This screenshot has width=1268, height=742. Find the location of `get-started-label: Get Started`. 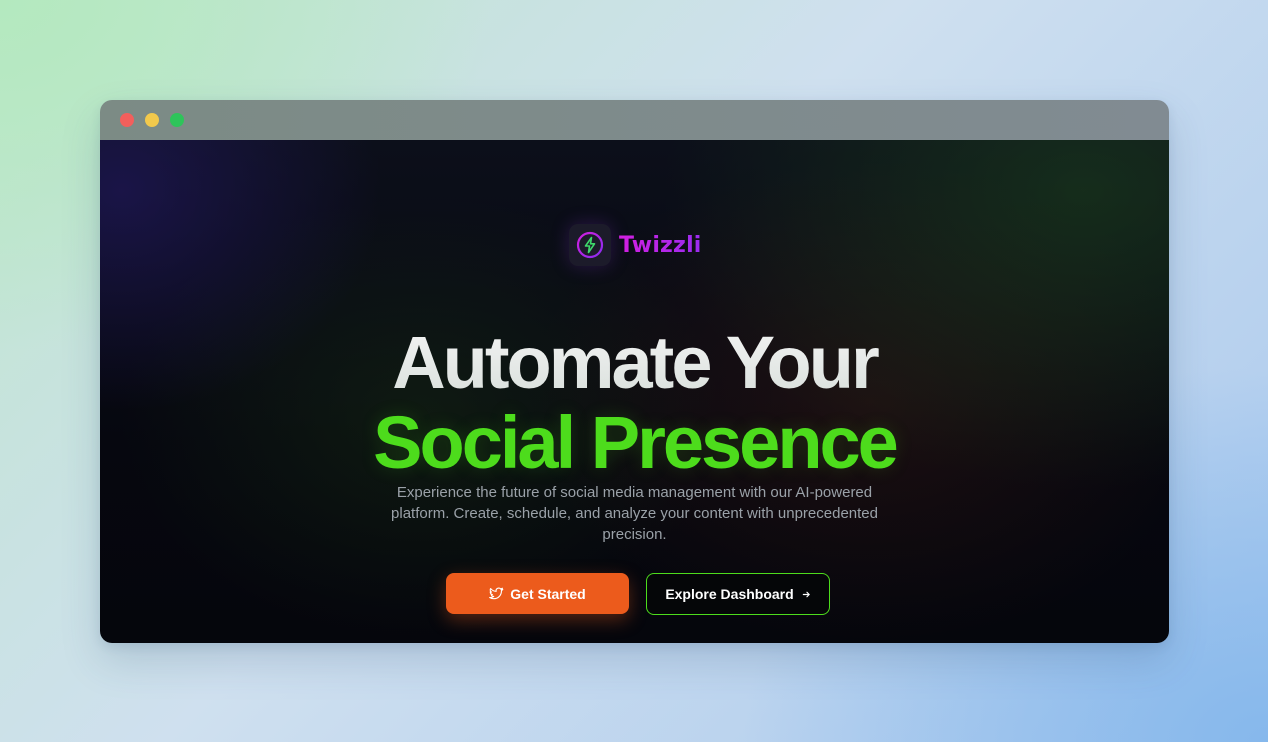

get-started-label: Get Started is located at coordinates (548, 593).